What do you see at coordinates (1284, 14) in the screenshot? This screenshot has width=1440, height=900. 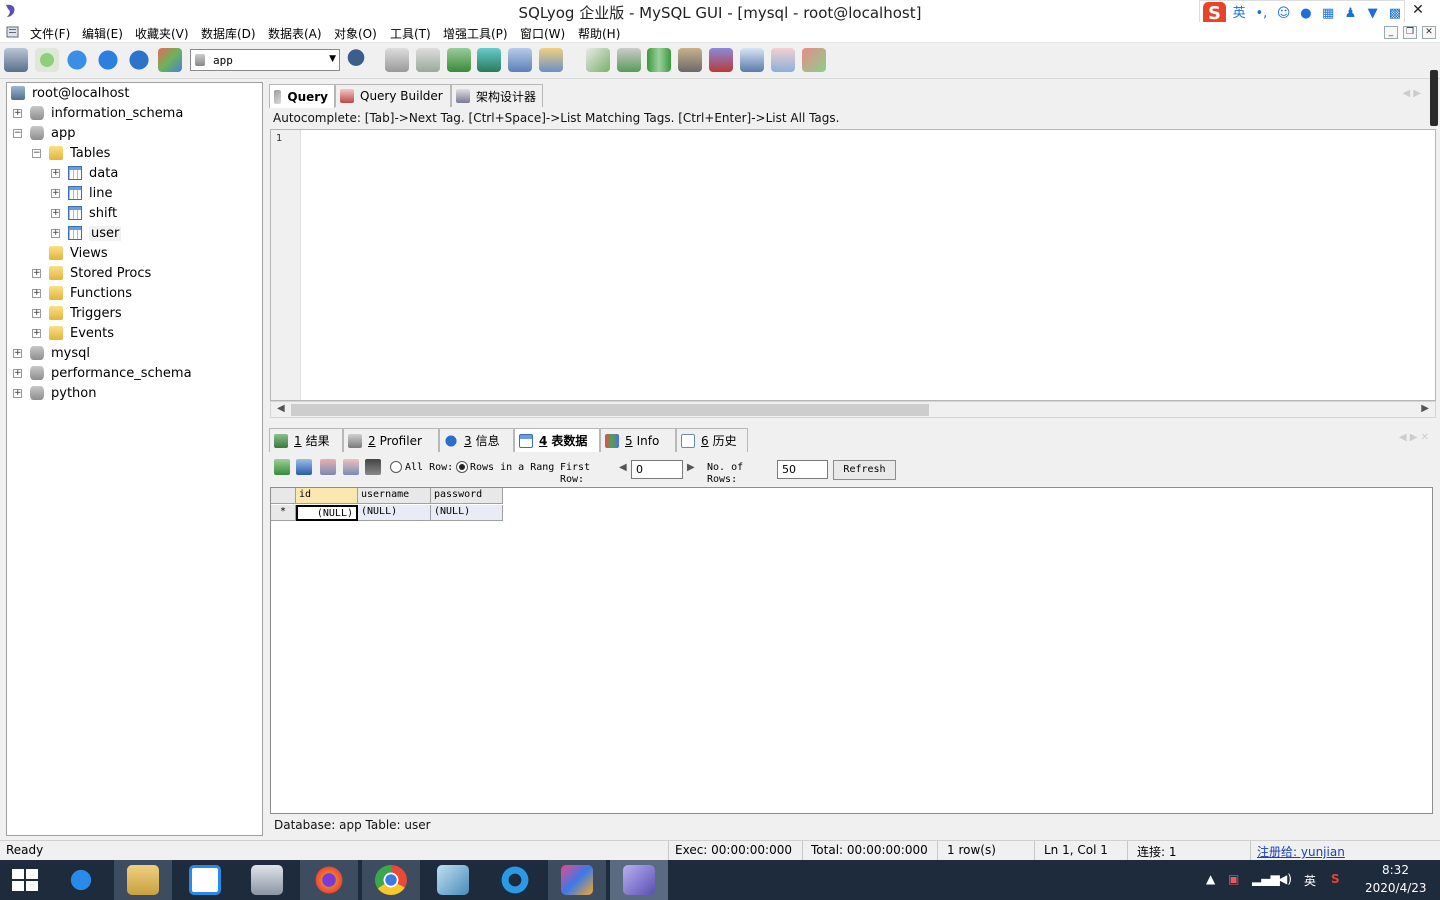 I see `emoji-icon: ☺` at bounding box center [1284, 14].